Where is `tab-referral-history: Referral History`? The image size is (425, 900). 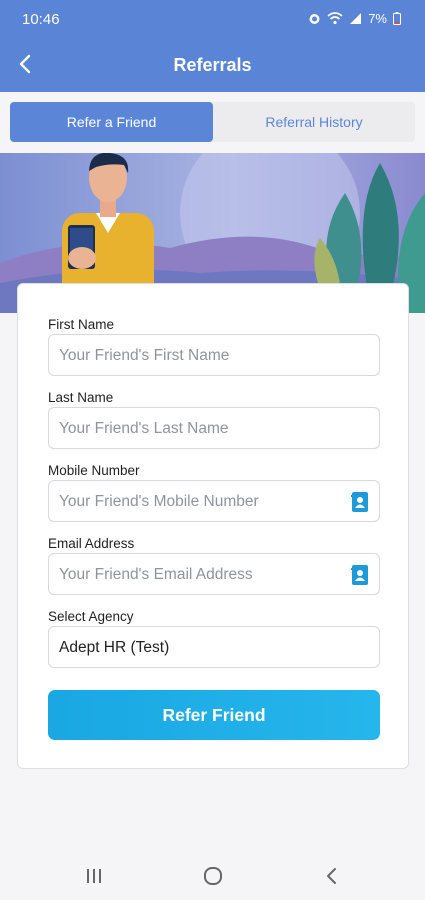 tab-referral-history: Referral History is located at coordinates (314, 122).